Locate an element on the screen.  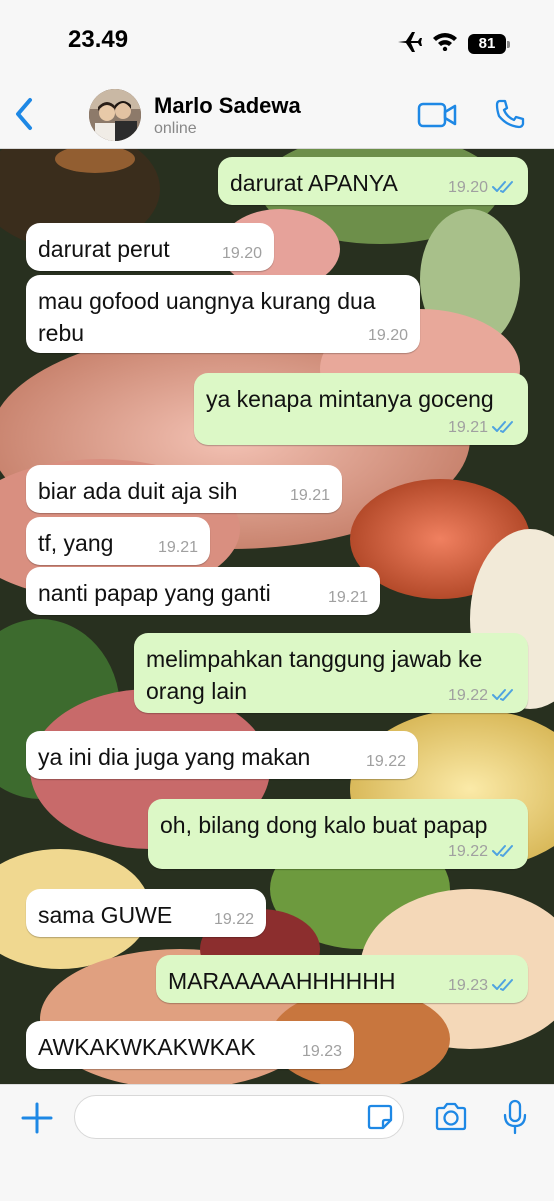
message-text: ya ini dia juga yang makan is located at coordinates (174, 757).